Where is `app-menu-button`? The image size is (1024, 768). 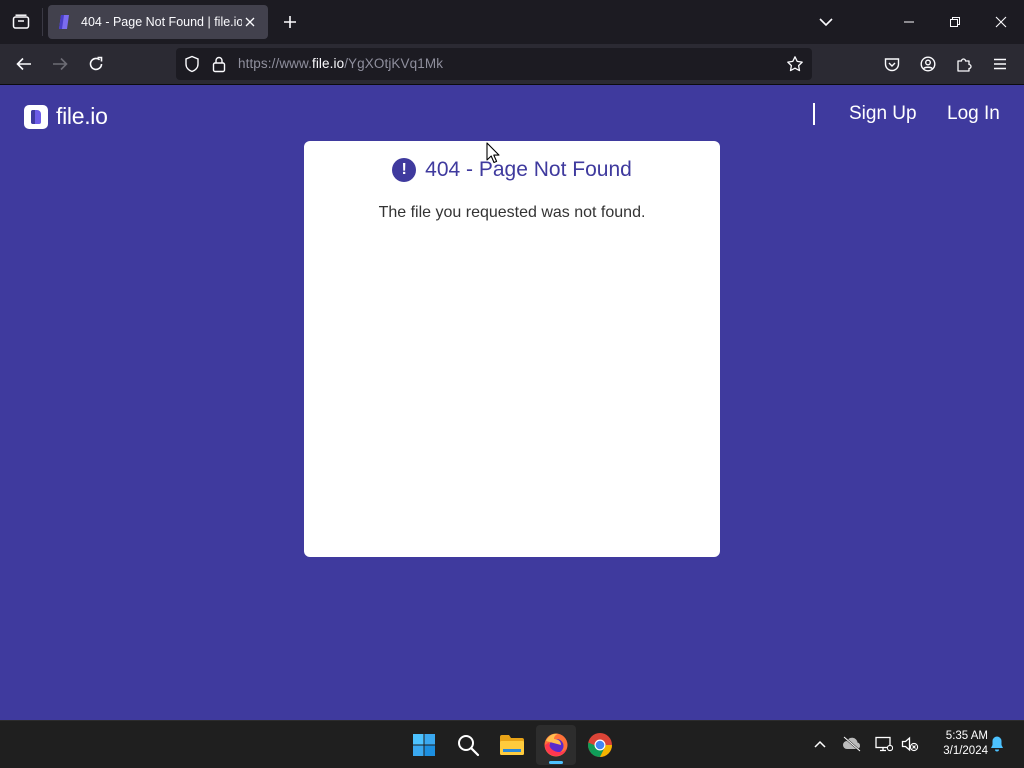 app-menu-button is located at coordinates (1000, 64).